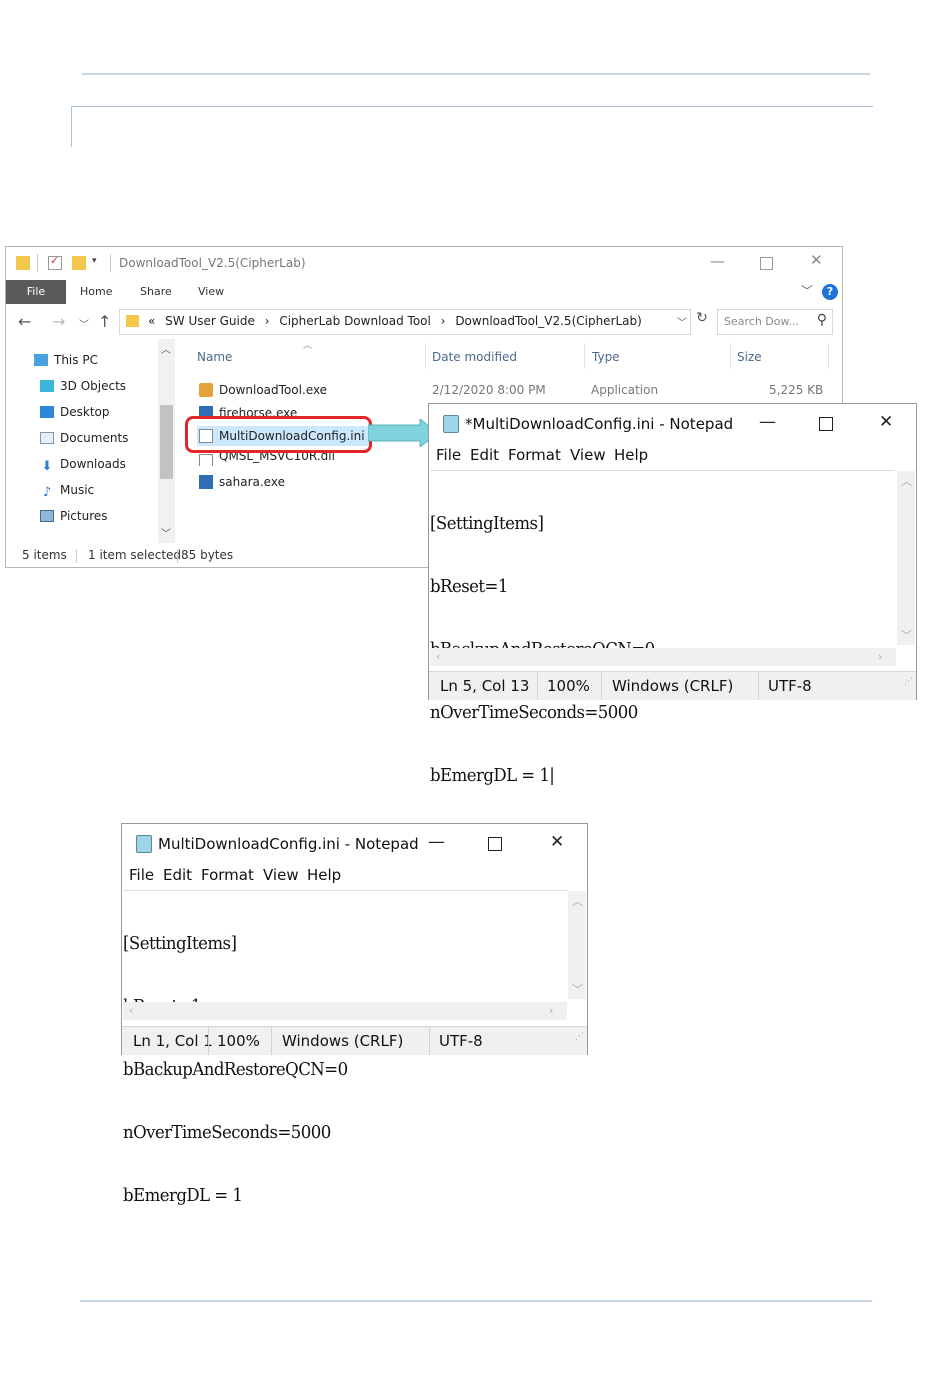 Image resolution: width=950 pixels, height=1378 pixels. I want to click on search-input: Search Dow... ⚲, so click(775, 322).